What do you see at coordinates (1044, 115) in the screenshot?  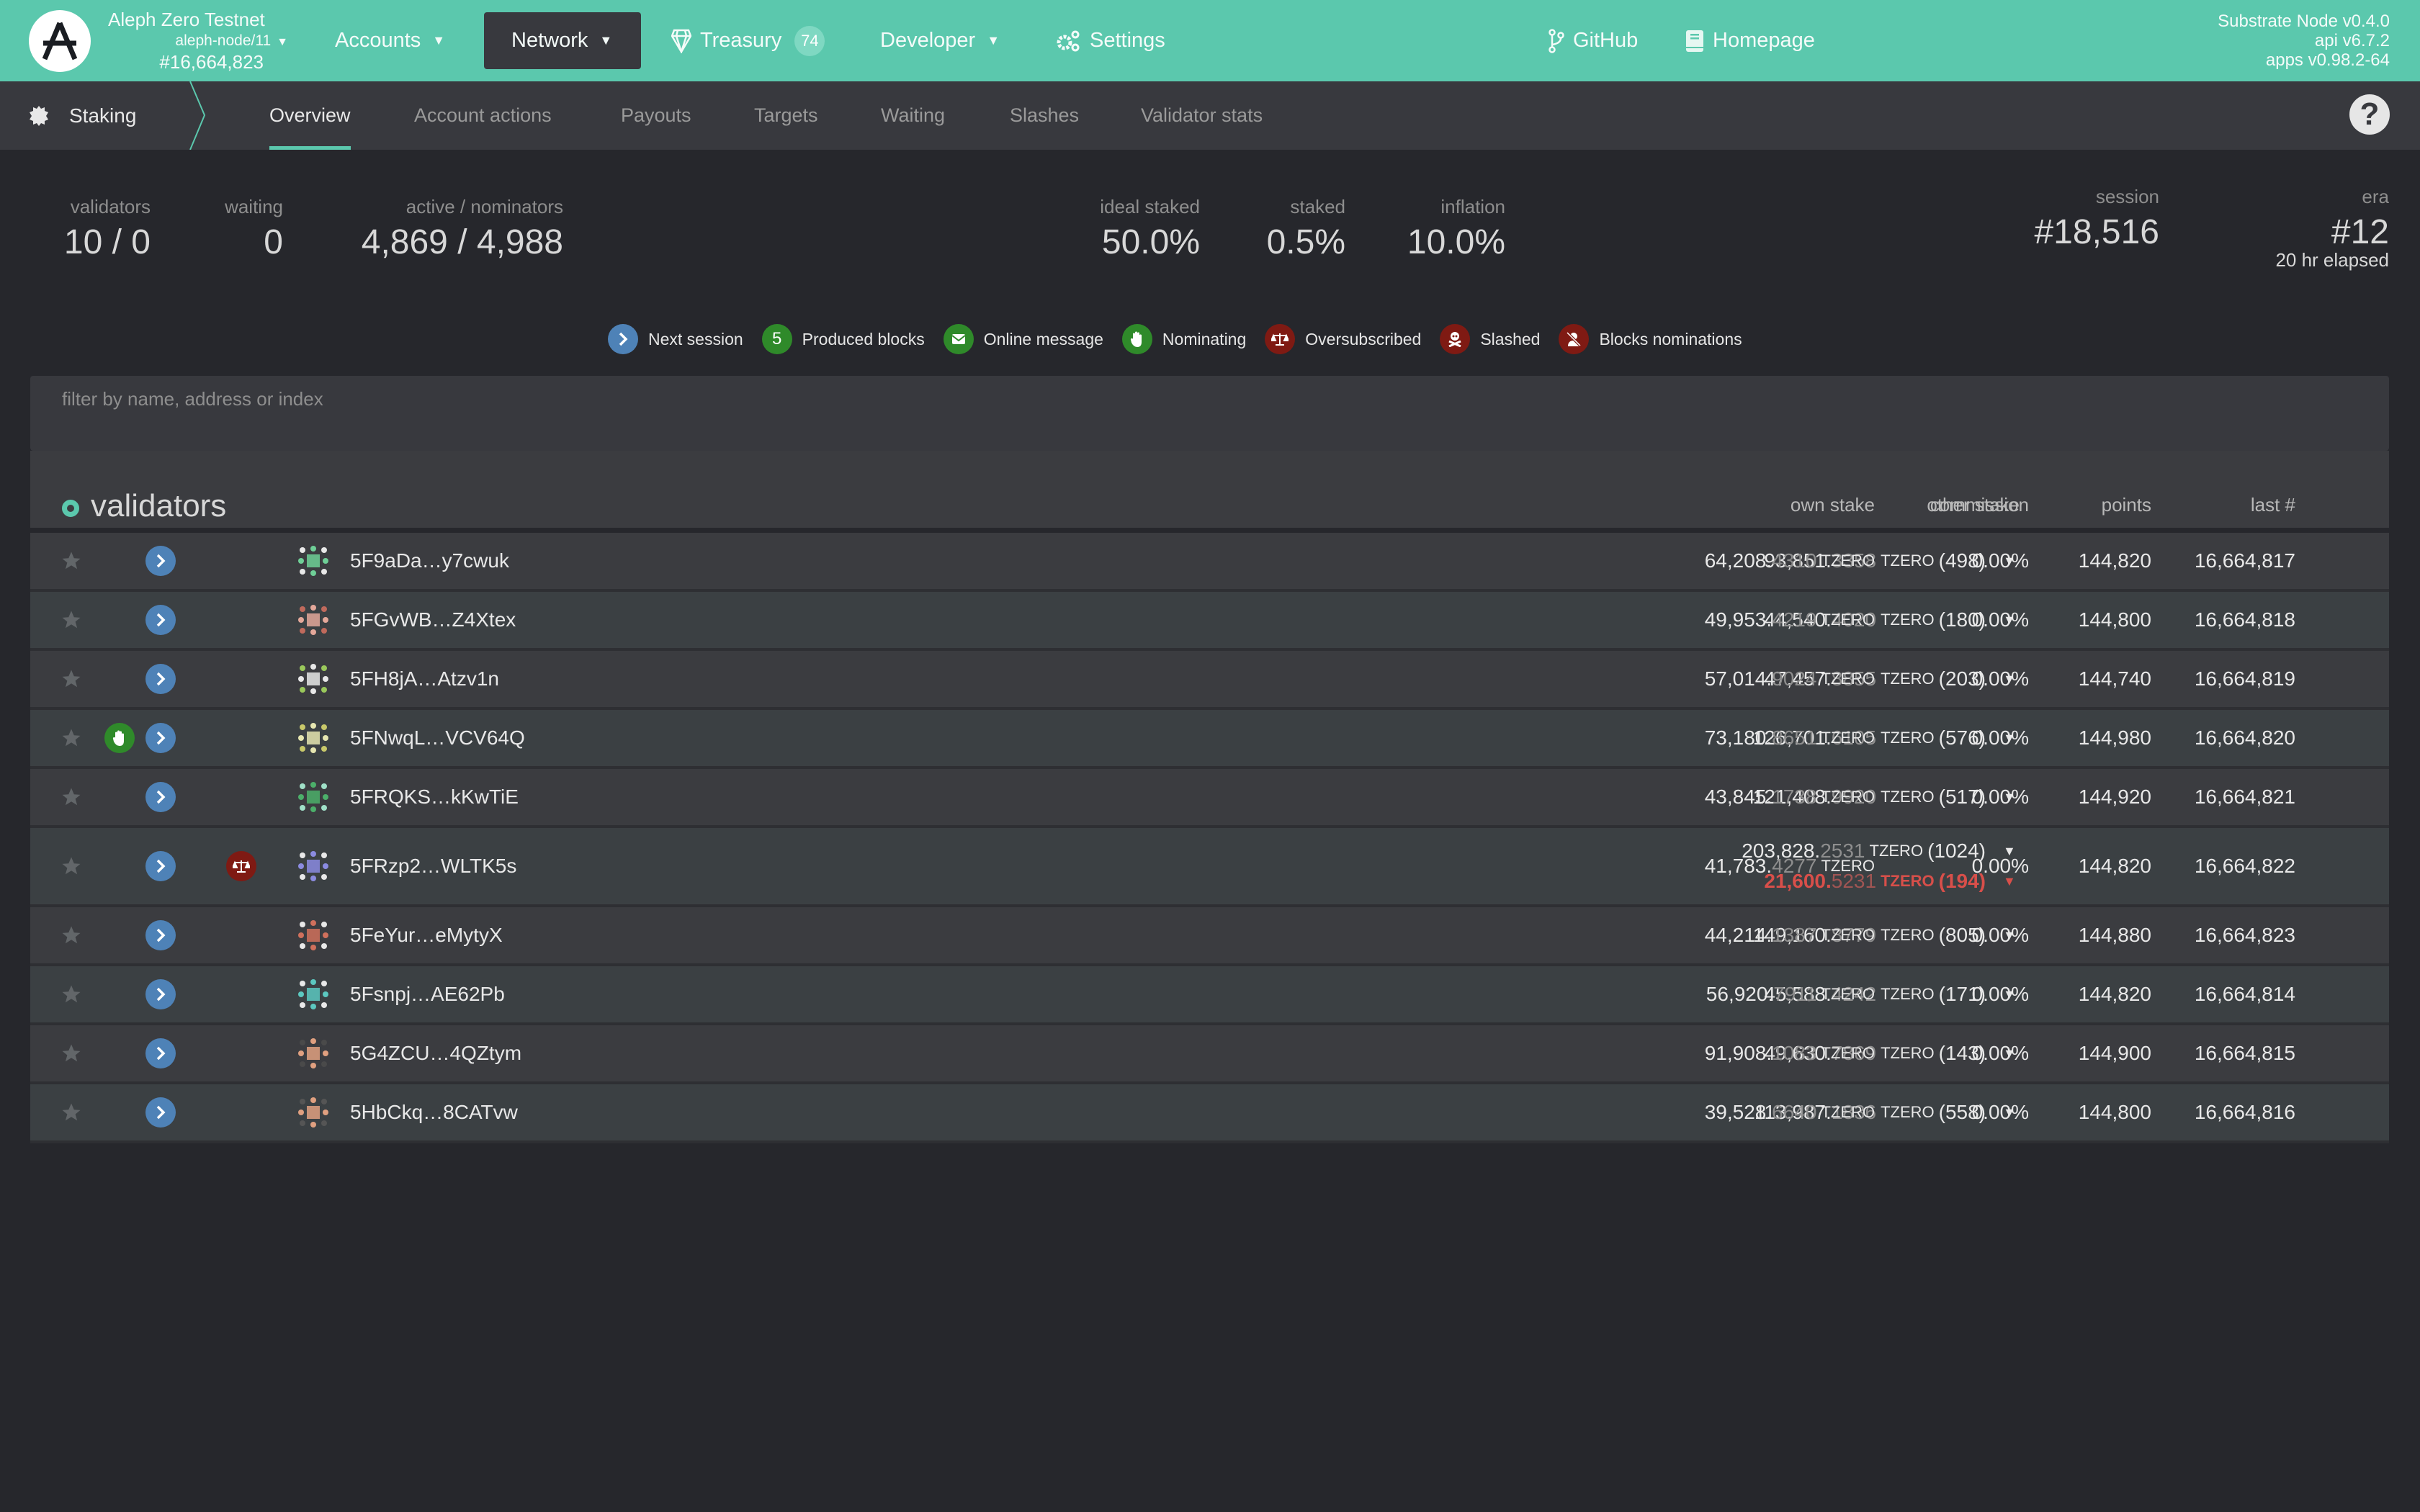 I see `tab-slashes: Slashes` at bounding box center [1044, 115].